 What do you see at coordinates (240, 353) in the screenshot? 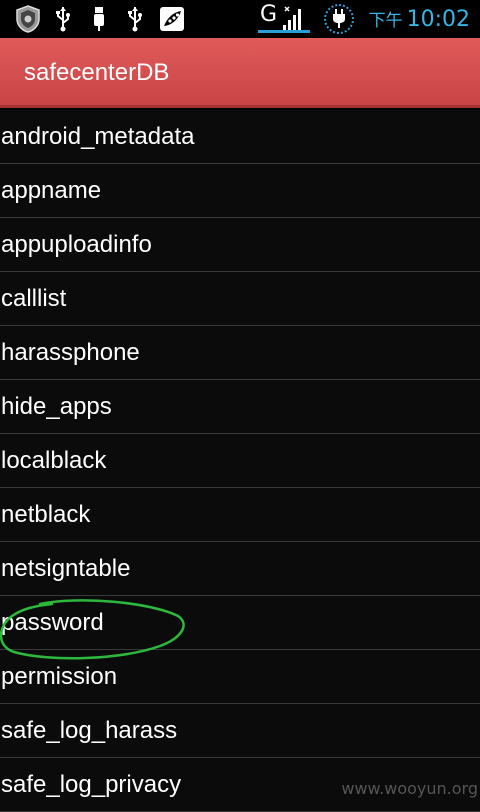
I see `list-item: harassphone` at bounding box center [240, 353].